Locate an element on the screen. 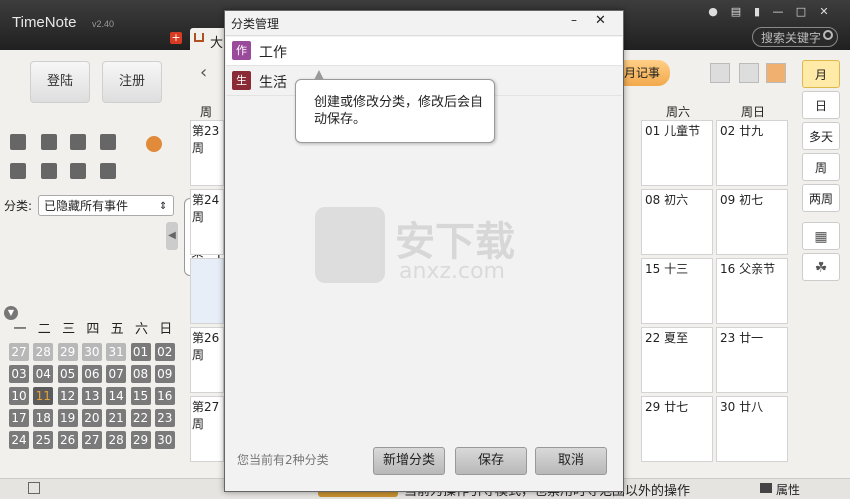 Image resolution: width=850 pixels, height=499 pixels. minimize-window-icon: — is located at coordinates (778, 12).